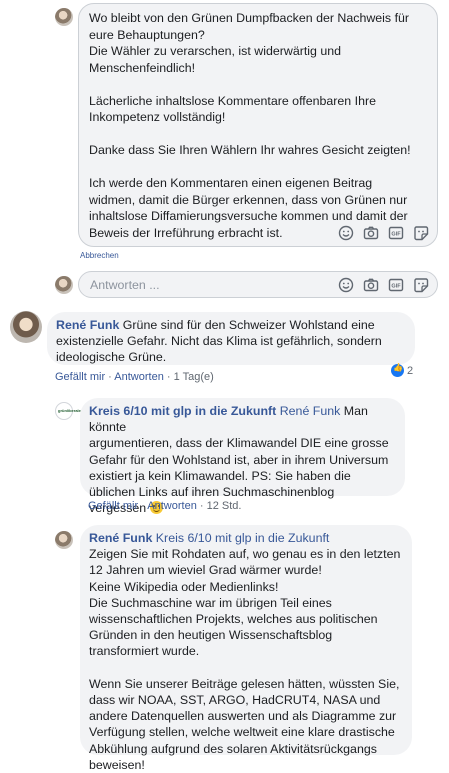 This screenshot has width=449, height=773. I want to click on cancel-edit-link: Abbrechen, so click(99, 255).